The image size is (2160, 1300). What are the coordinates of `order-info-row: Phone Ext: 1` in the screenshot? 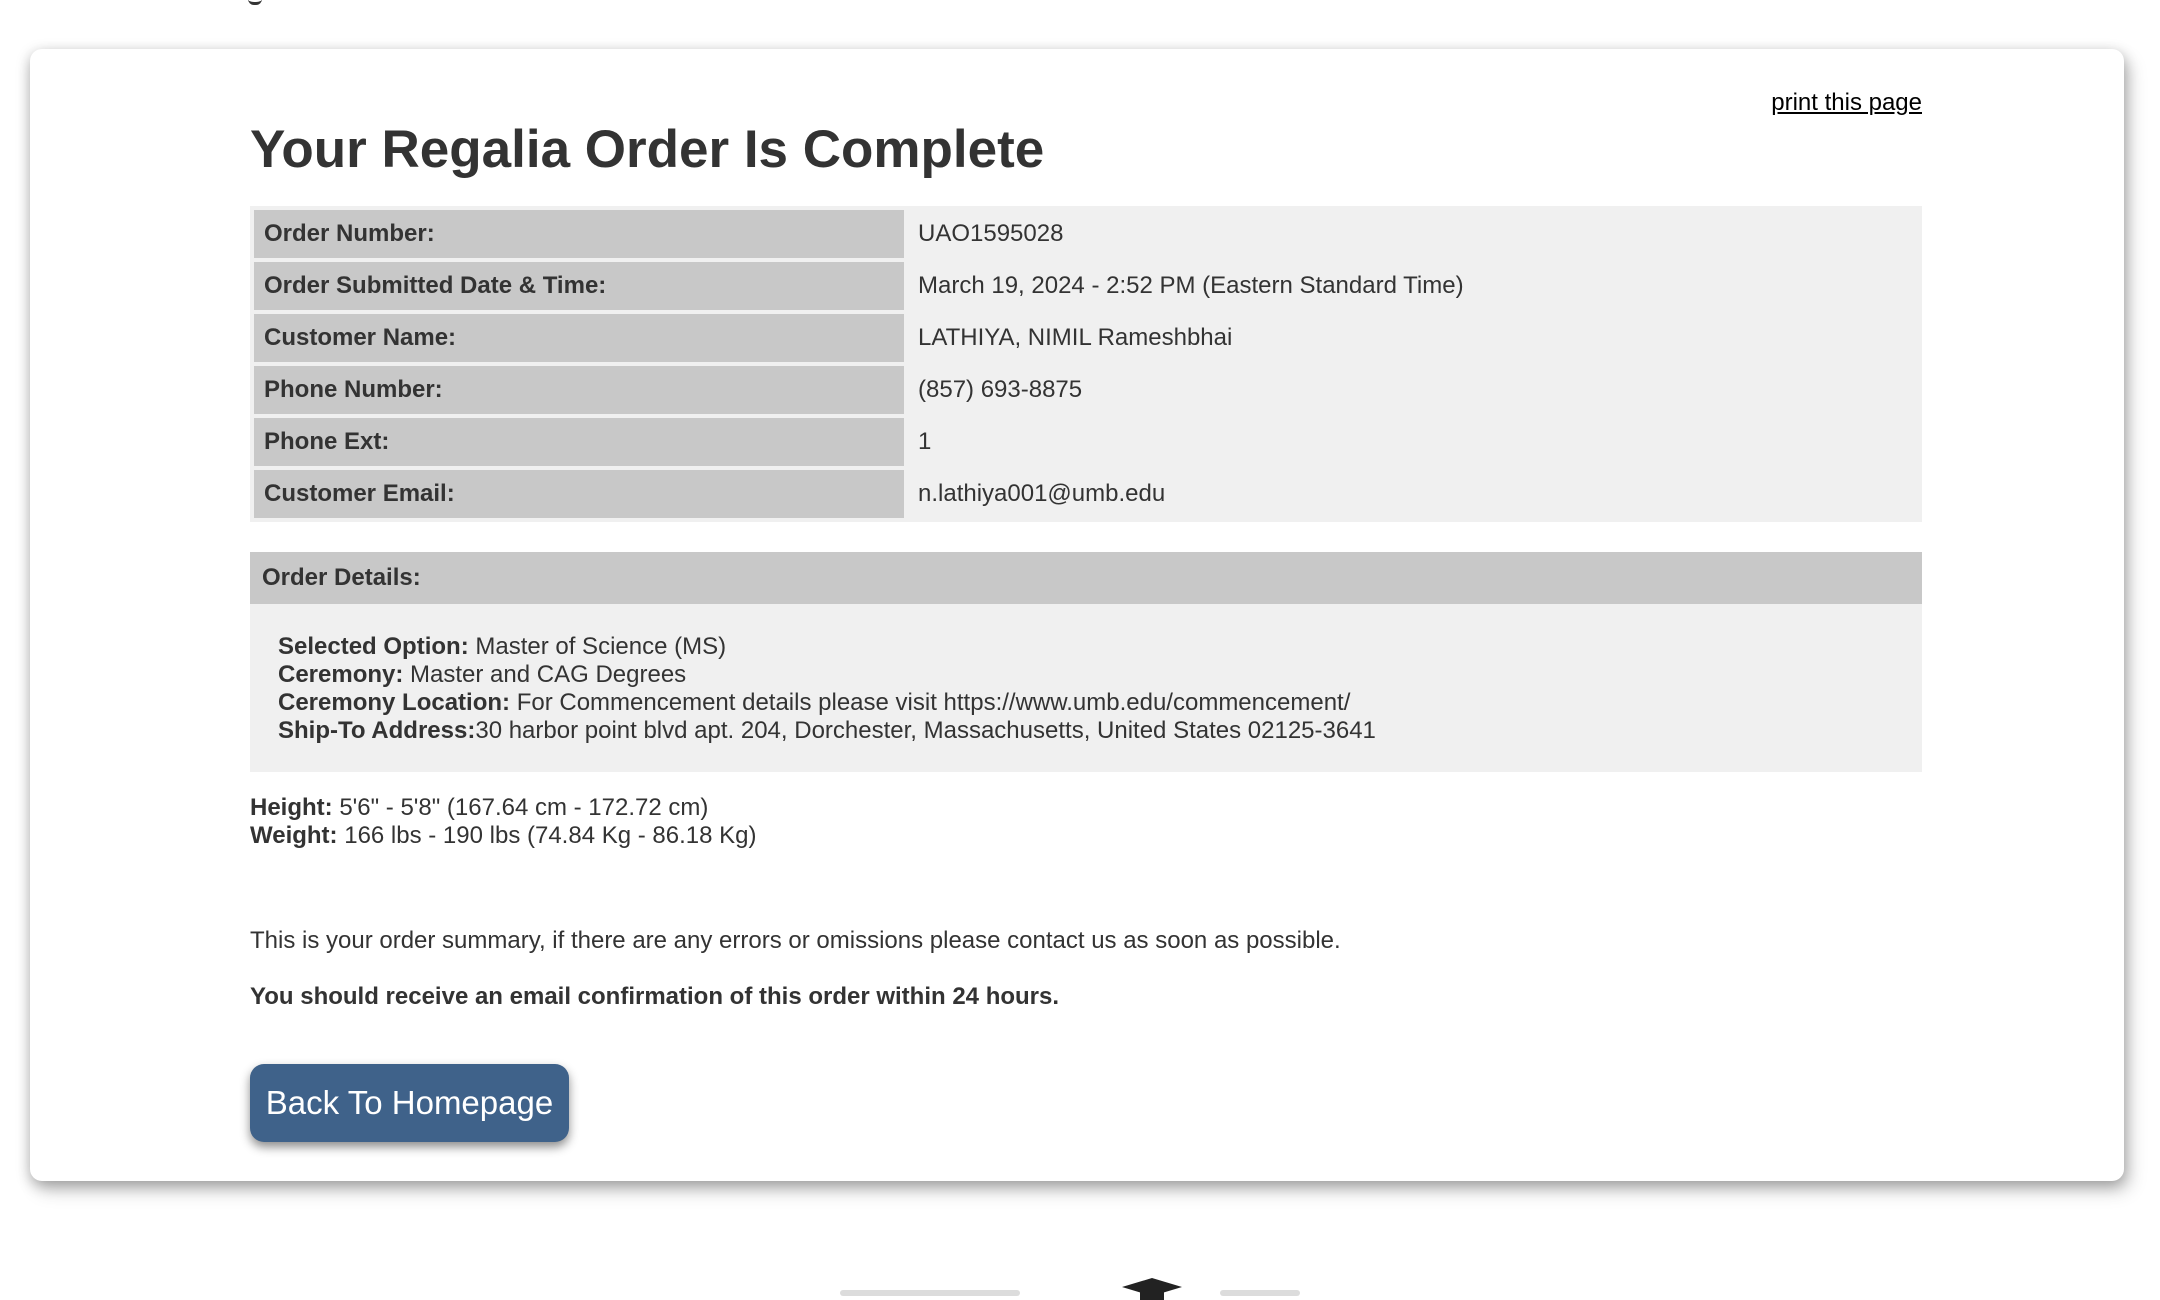 It's located at (1086, 442).